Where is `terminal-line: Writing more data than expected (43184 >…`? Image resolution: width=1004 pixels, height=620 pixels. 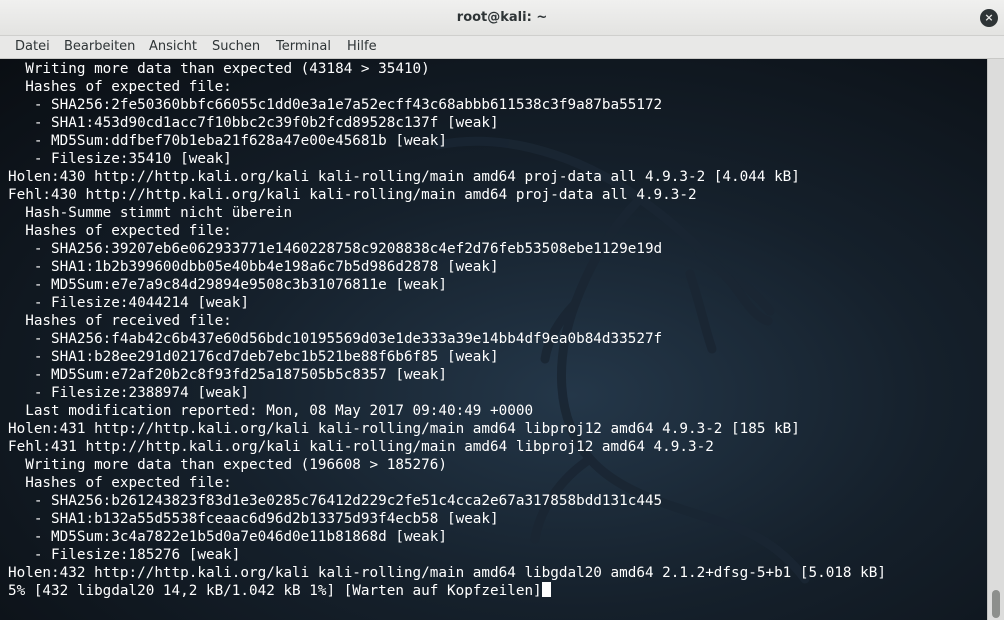
terminal-line: Writing more data than expected (43184 >… is located at coordinates (447, 69).